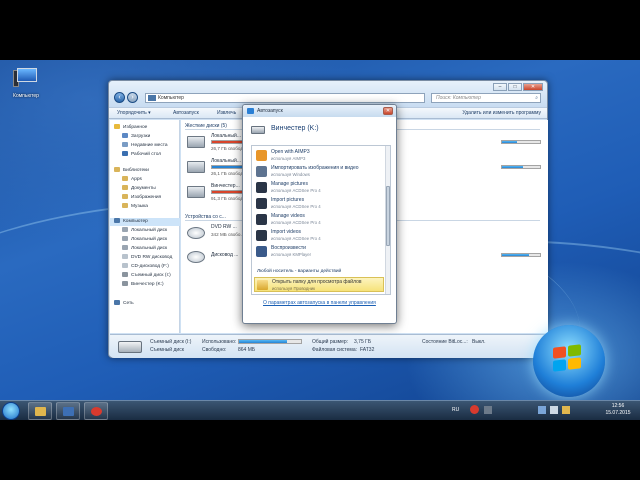 The width and height of the screenshot is (640, 480). Describe the element at coordinates (135, 221) in the screenshot. I see `sidebar-label: Компьютер` at that location.